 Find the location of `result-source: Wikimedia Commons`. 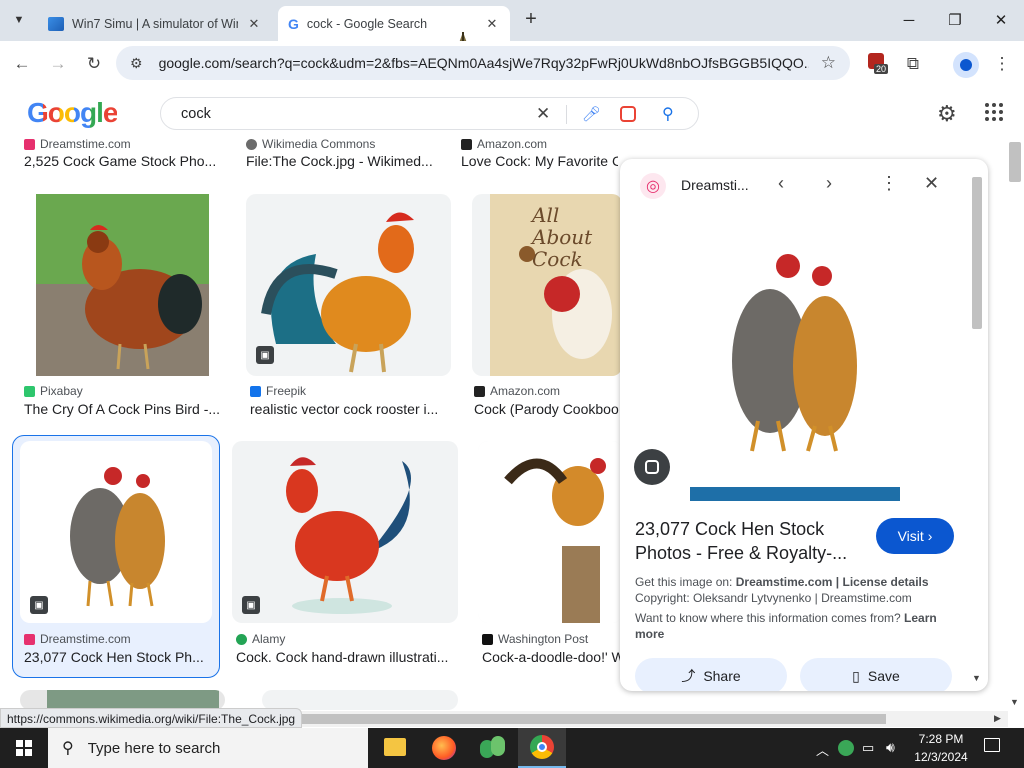

result-source: Wikimedia Commons is located at coordinates (310, 144).